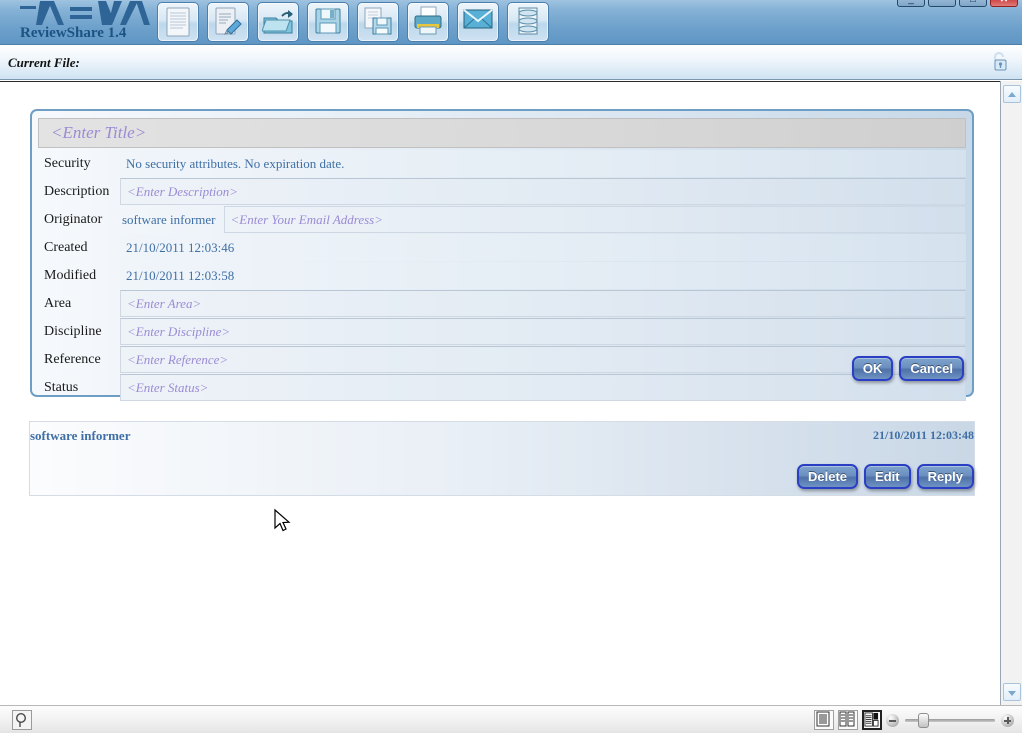 The width and height of the screenshot is (1022, 734). What do you see at coordinates (79, 247) in the screenshot?
I see `label-created: Created` at bounding box center [79, 247].